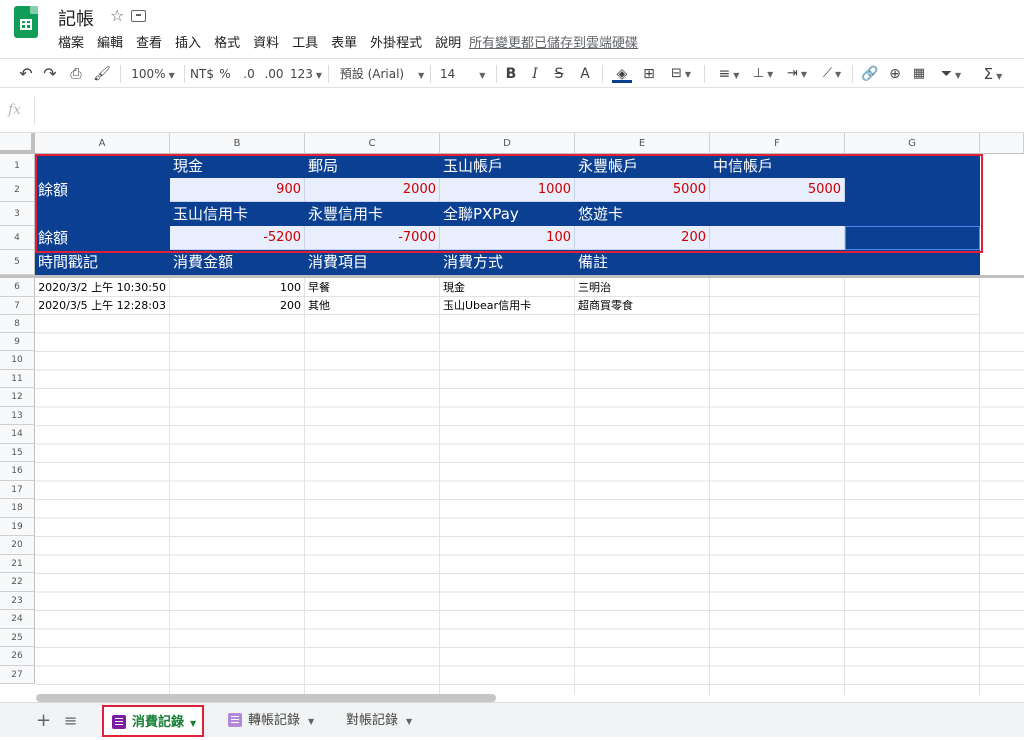  I want to click on cell-c4: -7000, so click(372, 238).